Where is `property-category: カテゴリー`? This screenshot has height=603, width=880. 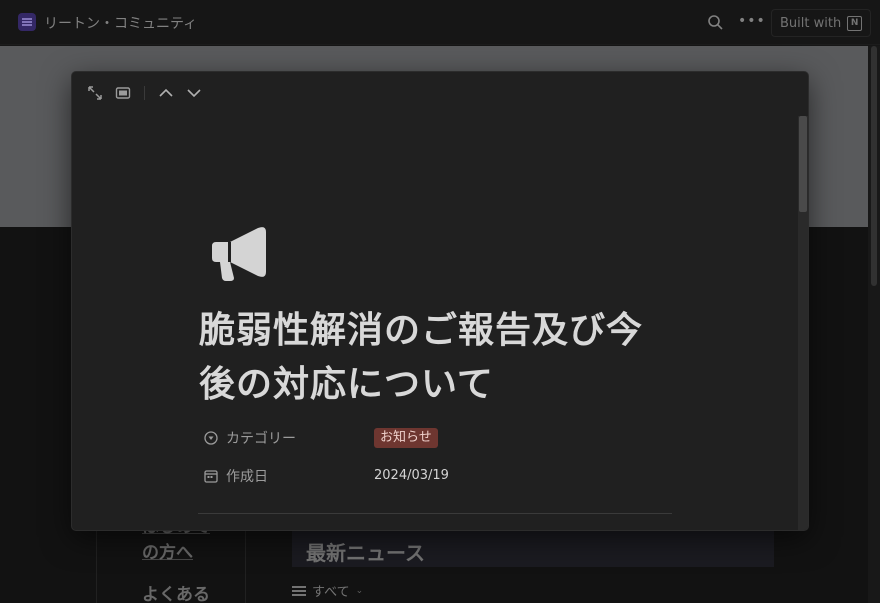 property-category: カテゴリー is located at coordinates (250, 438).